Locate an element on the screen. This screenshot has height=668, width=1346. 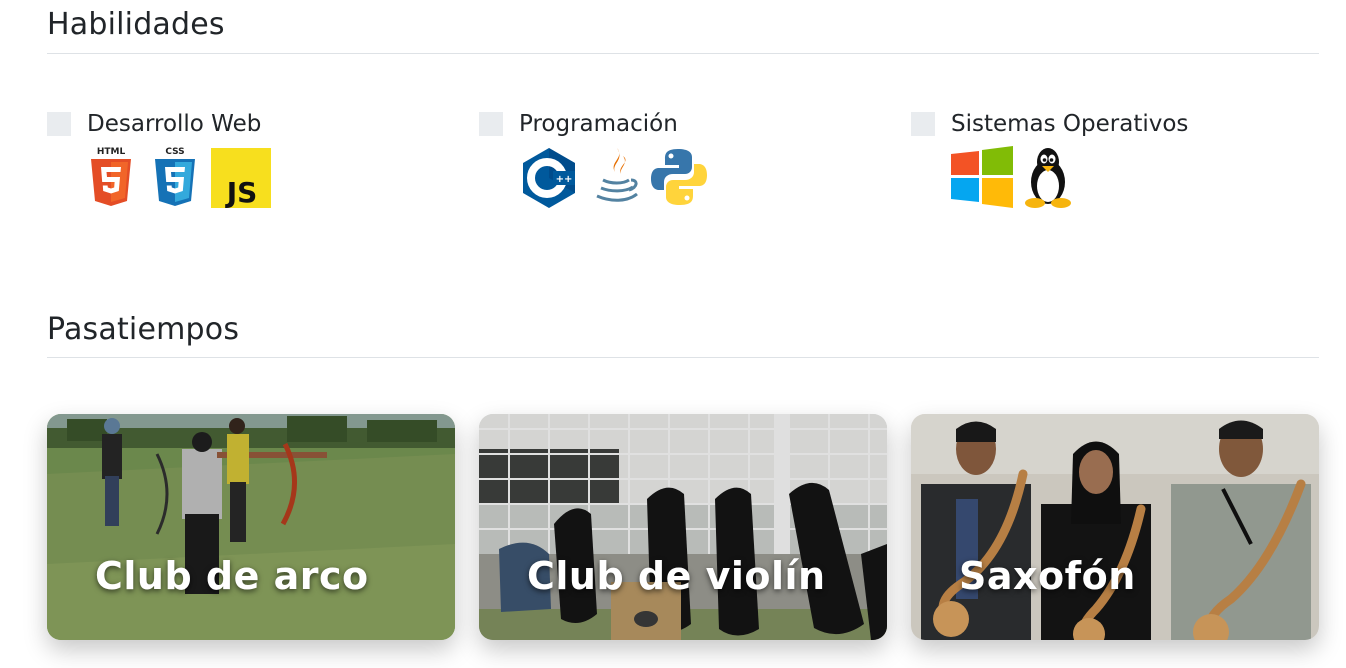
hobby-card-title: Club de arco is located at coordinates (232, 576).